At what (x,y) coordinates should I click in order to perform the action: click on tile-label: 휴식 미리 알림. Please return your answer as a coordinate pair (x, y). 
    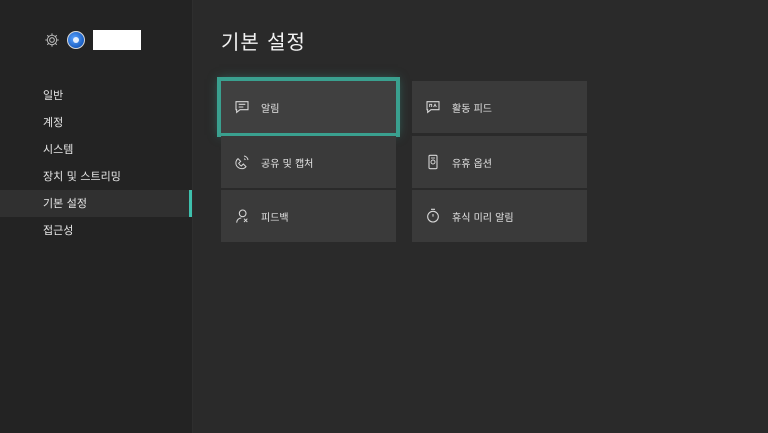
    Looking at the image, I should click on (483, 218).